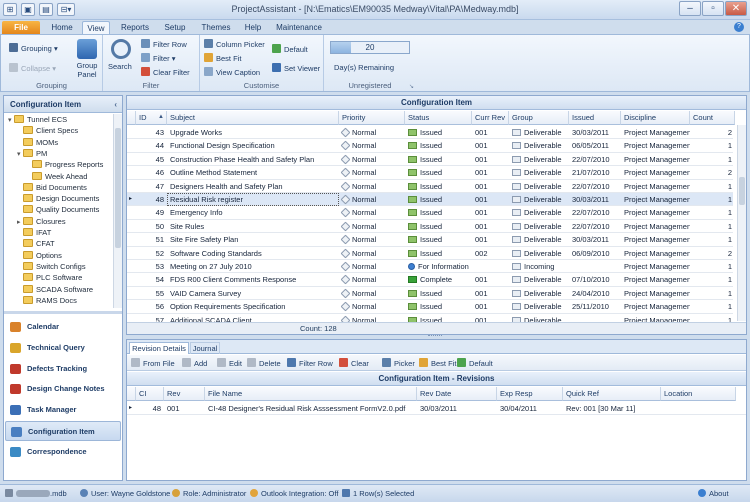  Describe the element at coordinates (32, 68) in the screenshot. I see `collapse-dropdown-button: Collapse ▾` at that location.